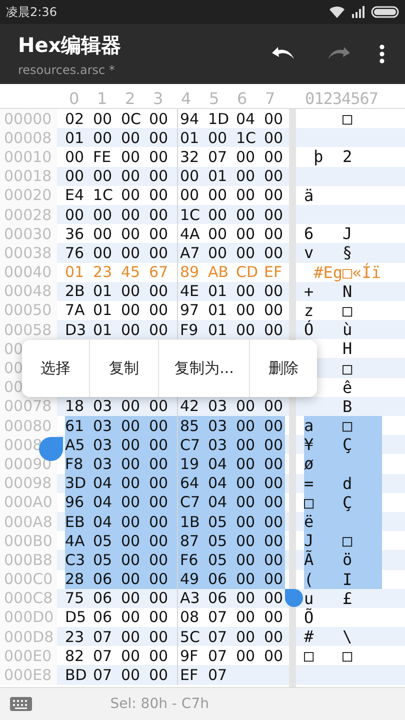 This screenshot has height=720, width=405. I want to click on hex-byte: D5, so click(75, 618).